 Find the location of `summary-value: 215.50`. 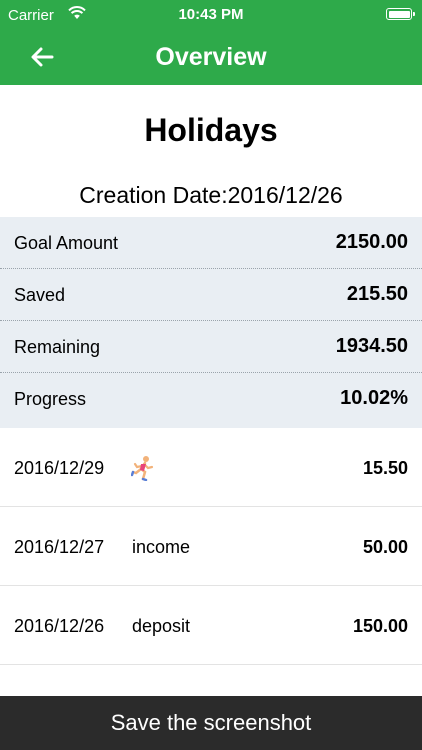

summary-value: 215.50 is located at coordinates (377, 294).